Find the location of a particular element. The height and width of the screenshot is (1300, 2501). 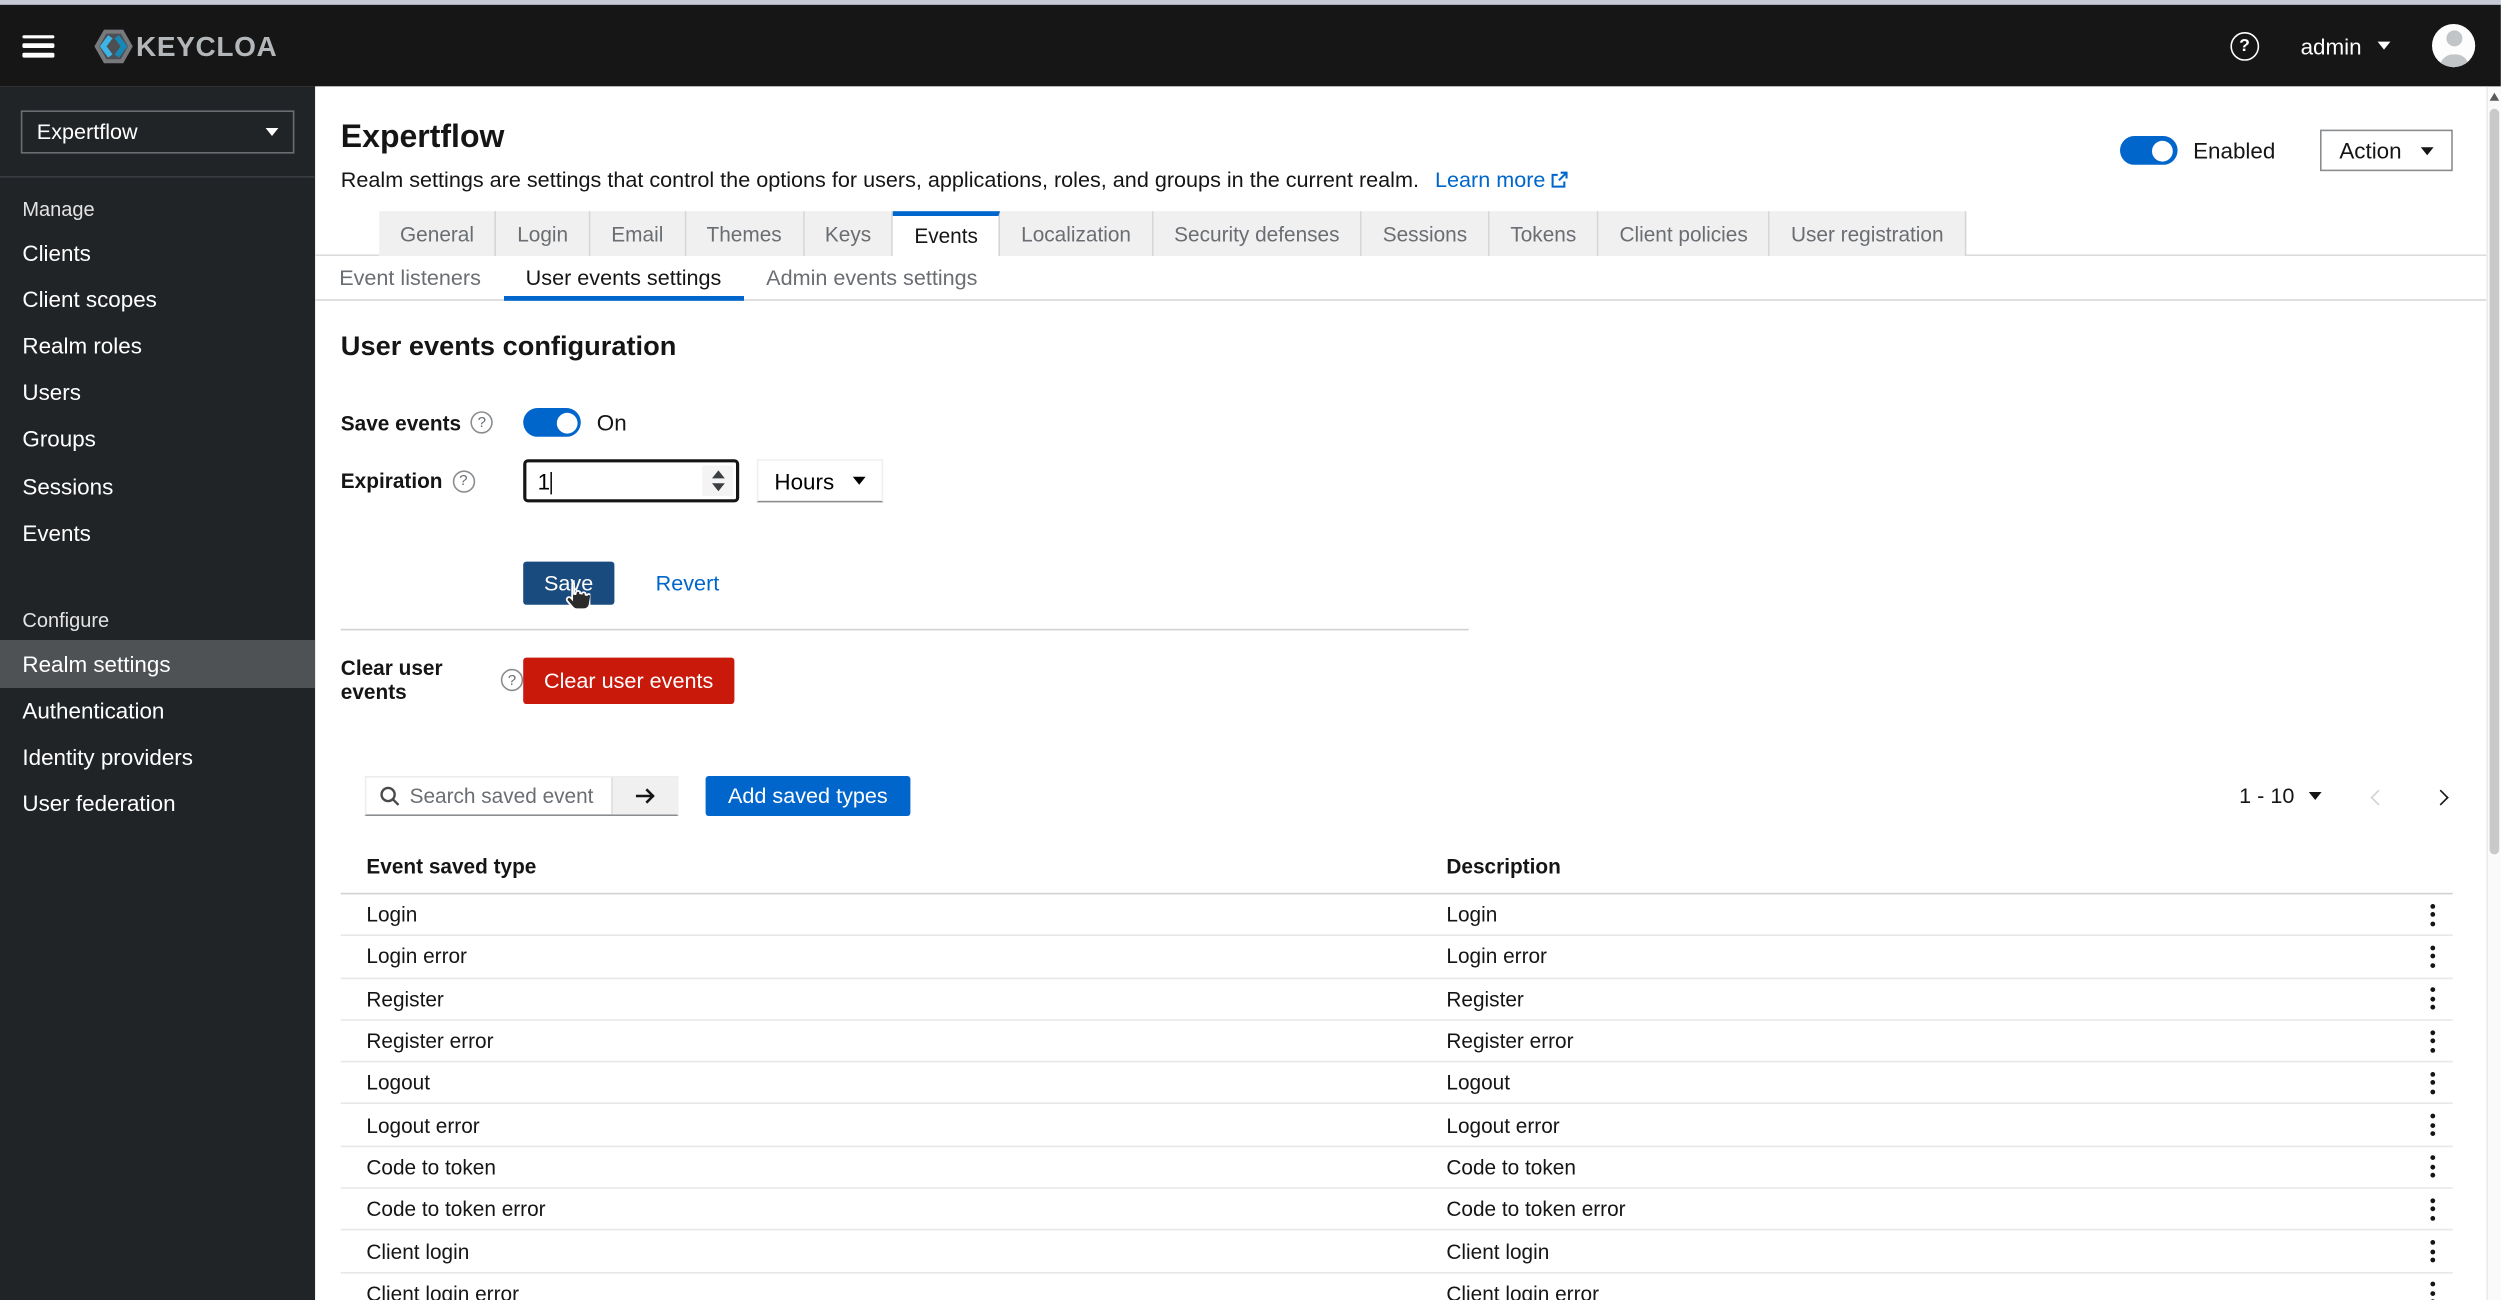

tab-label: Keys is located at coordinates (848, 233).